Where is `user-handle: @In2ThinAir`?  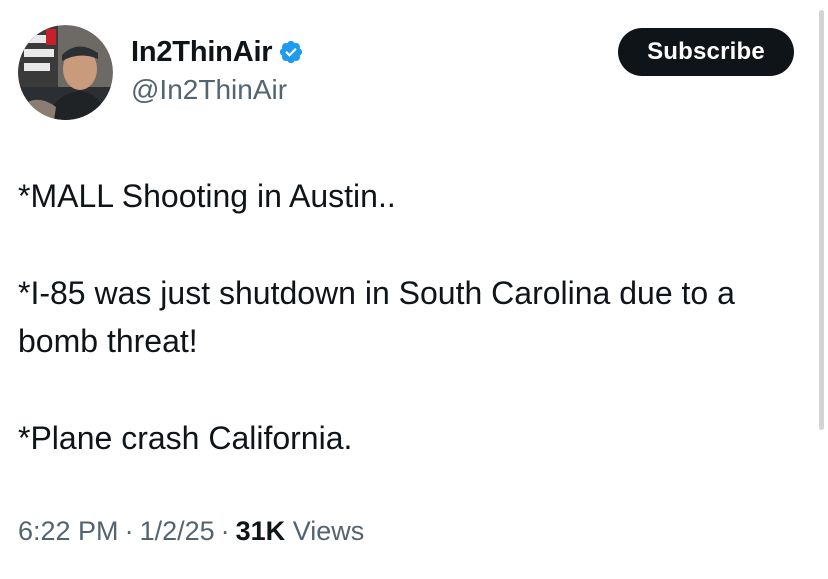 user-handle: @In2ThinAir is located at coordinates (217, 90).